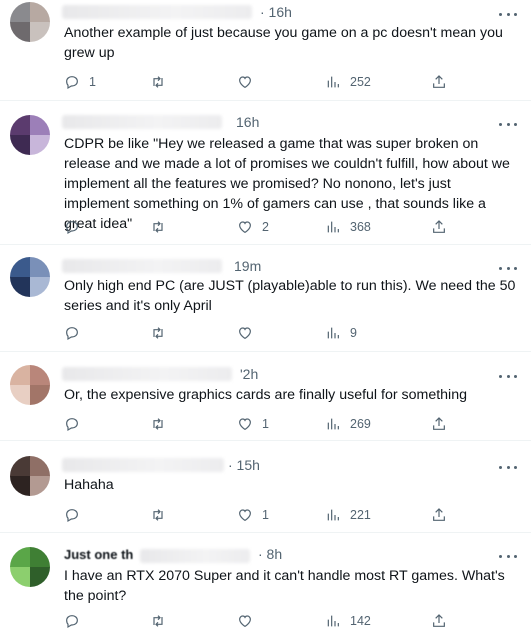 The height and width of the screenshot is (634, 531). Describe the element at coordinates (276, 12) in the screenshot. I see `timestamp: · 16h` at that location.